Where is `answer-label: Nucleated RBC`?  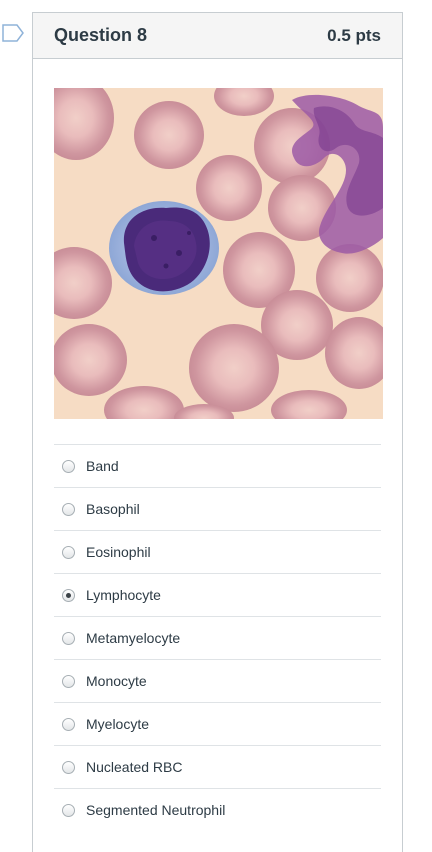 answer-label: Nucleated RBC is located at coordinates (134, 767).